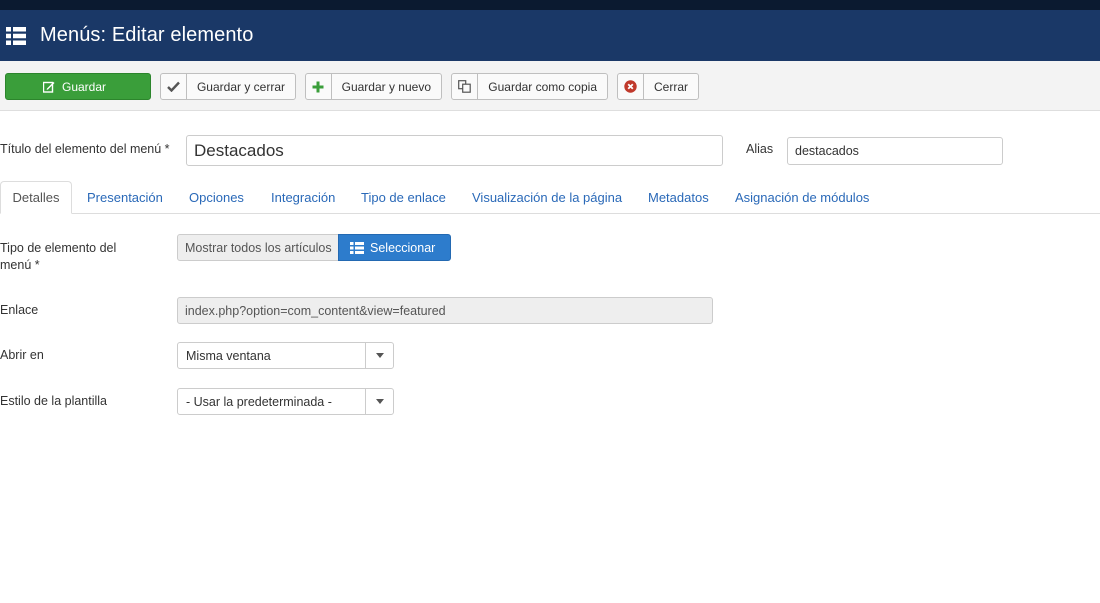  Describe the element at coordinates (802, 197) in the screenshot. I see `tab-asignacion-modulos: Asignación de módulos` at that location.